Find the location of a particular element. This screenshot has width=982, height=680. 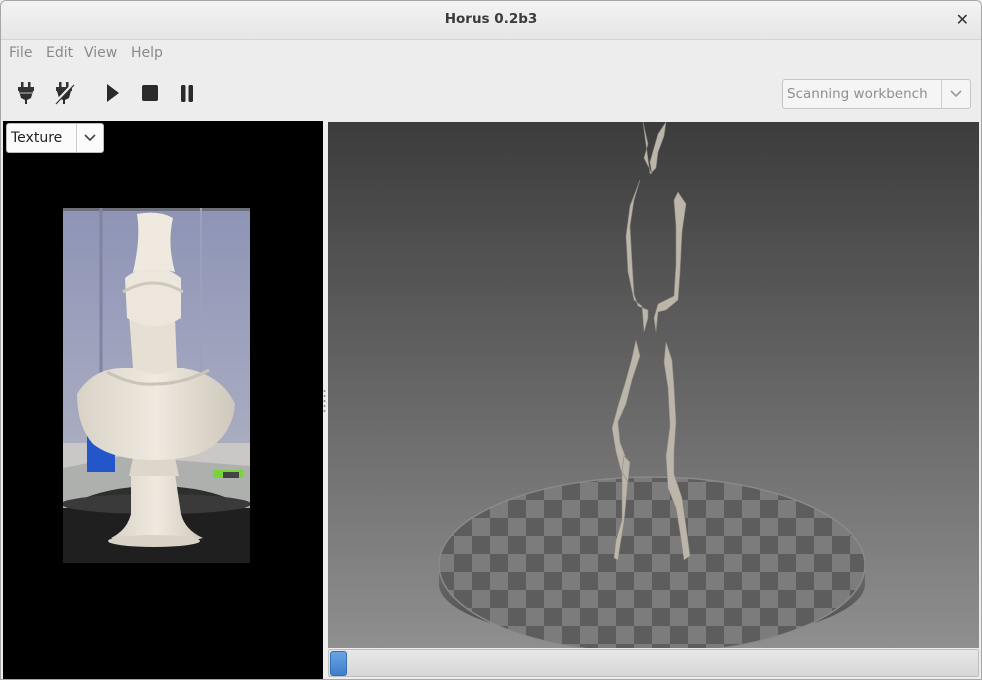

connect-button is located at coordinates (26, 93).